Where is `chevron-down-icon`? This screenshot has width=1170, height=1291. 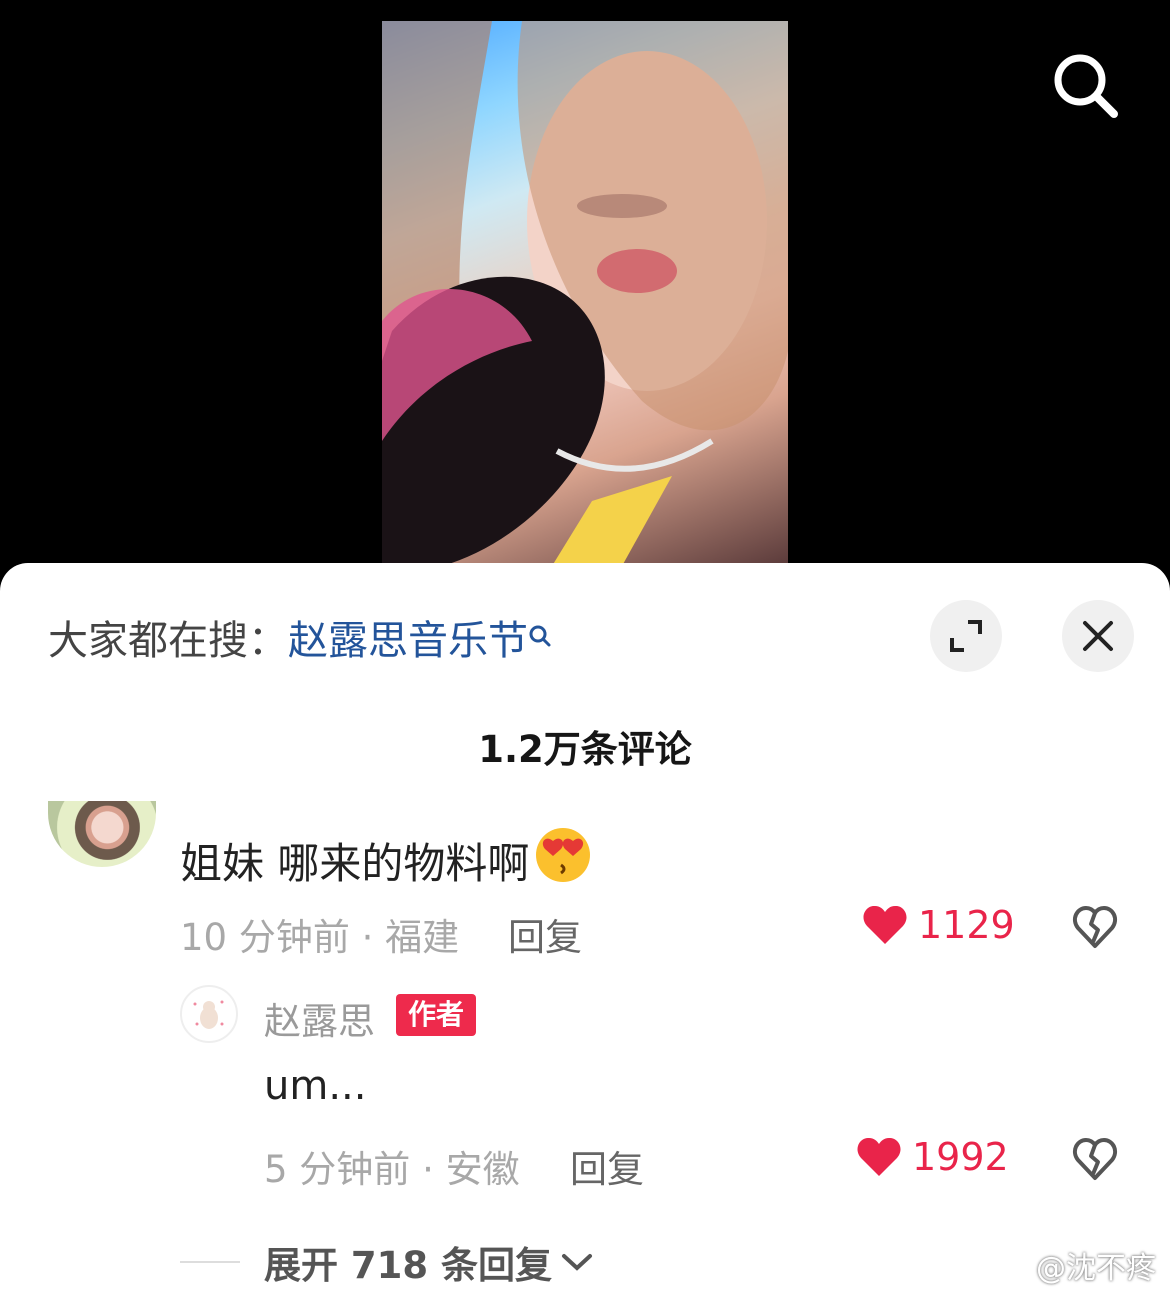 chevron-down-icon is located at coordinates (577, 1262).